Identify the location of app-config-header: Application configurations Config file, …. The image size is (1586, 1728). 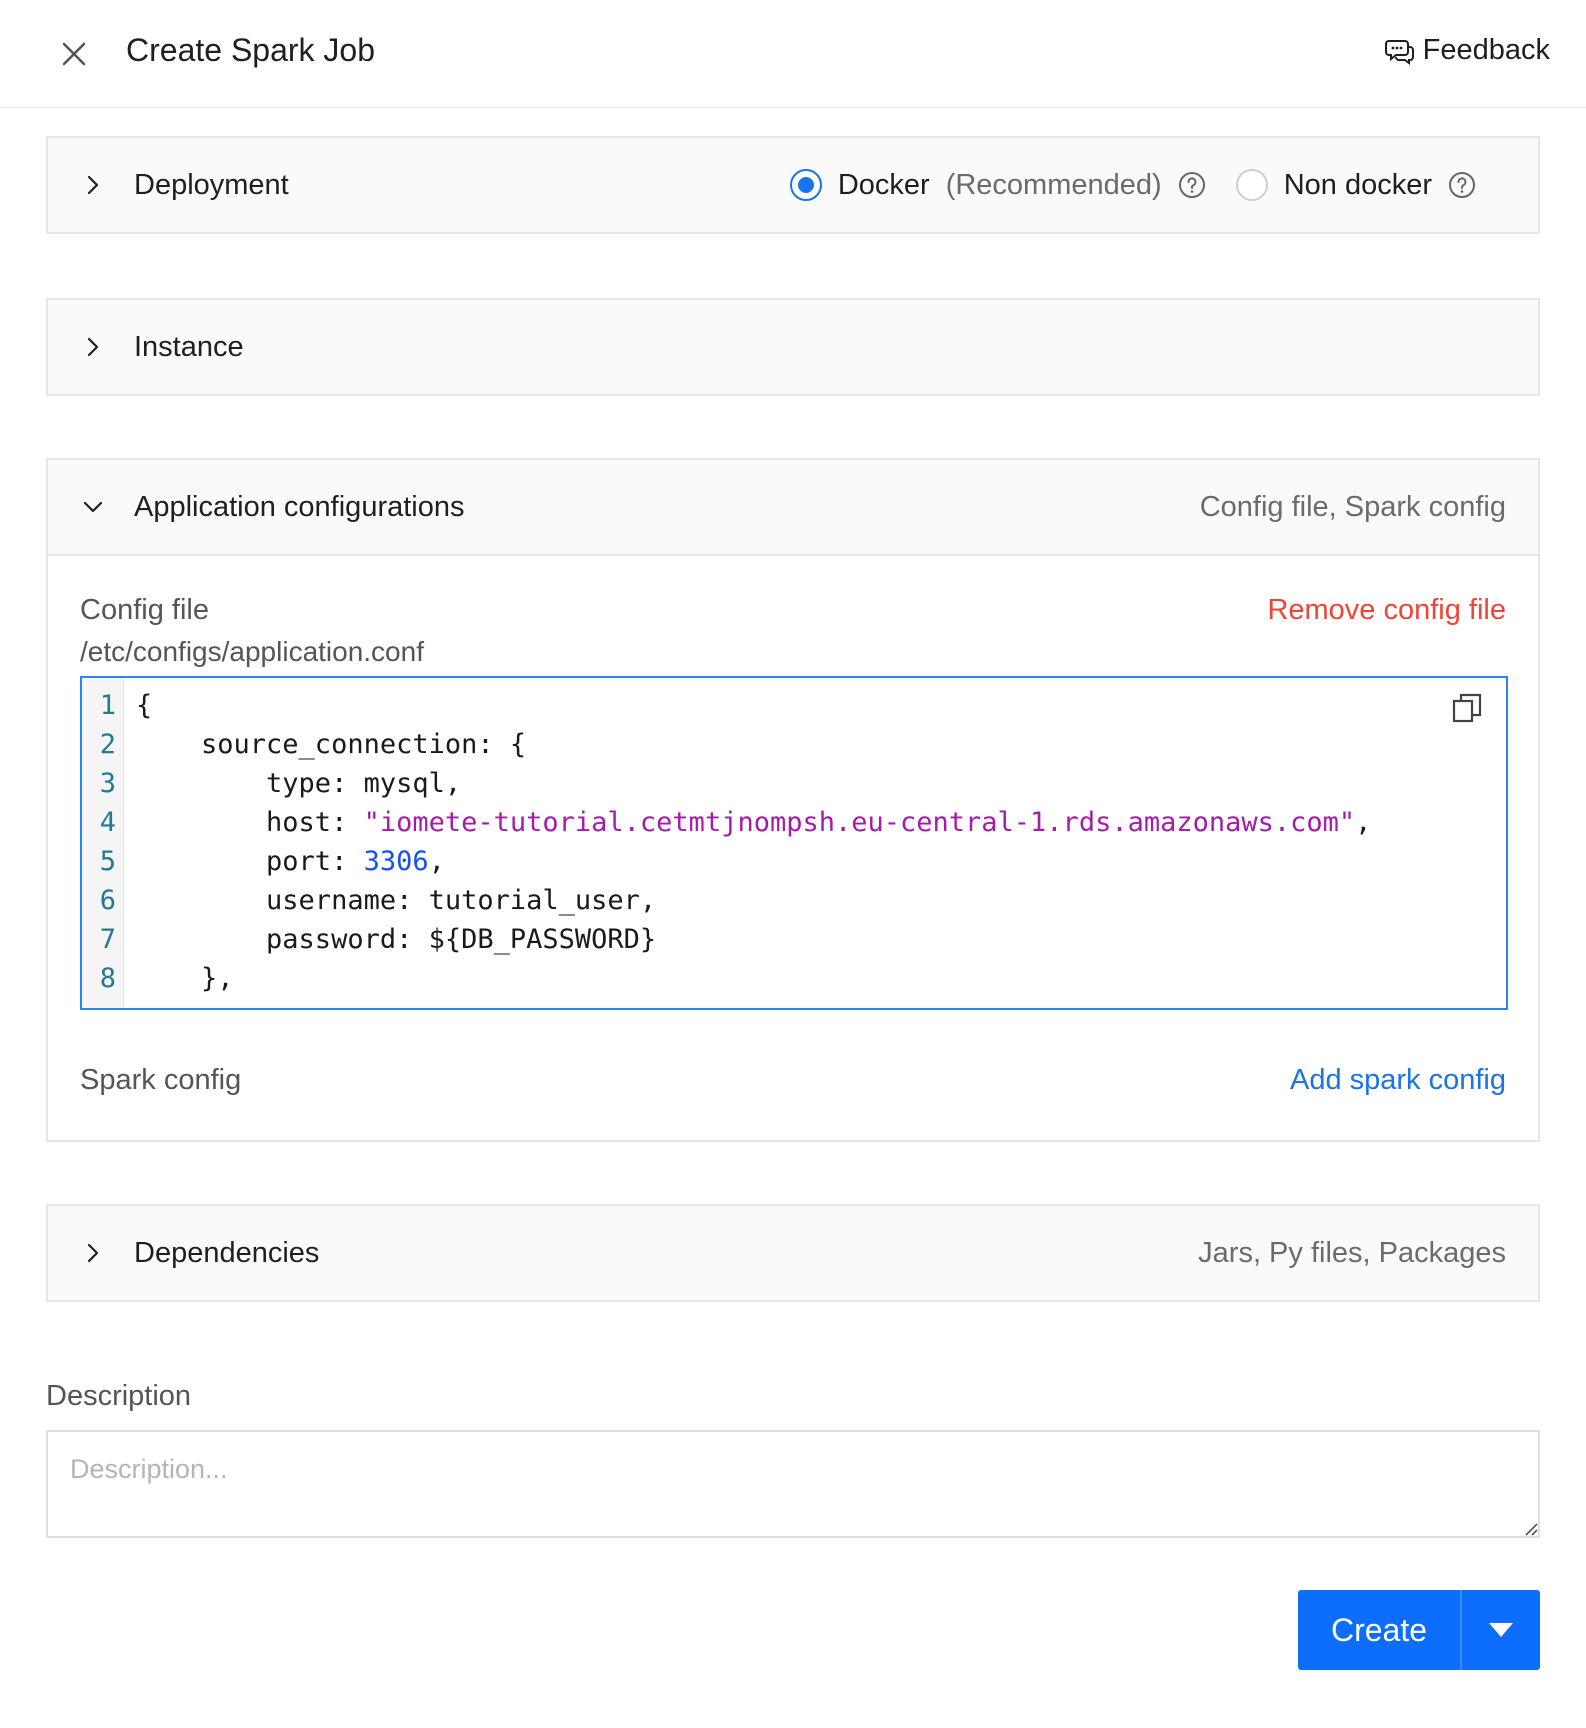
(793, 507).